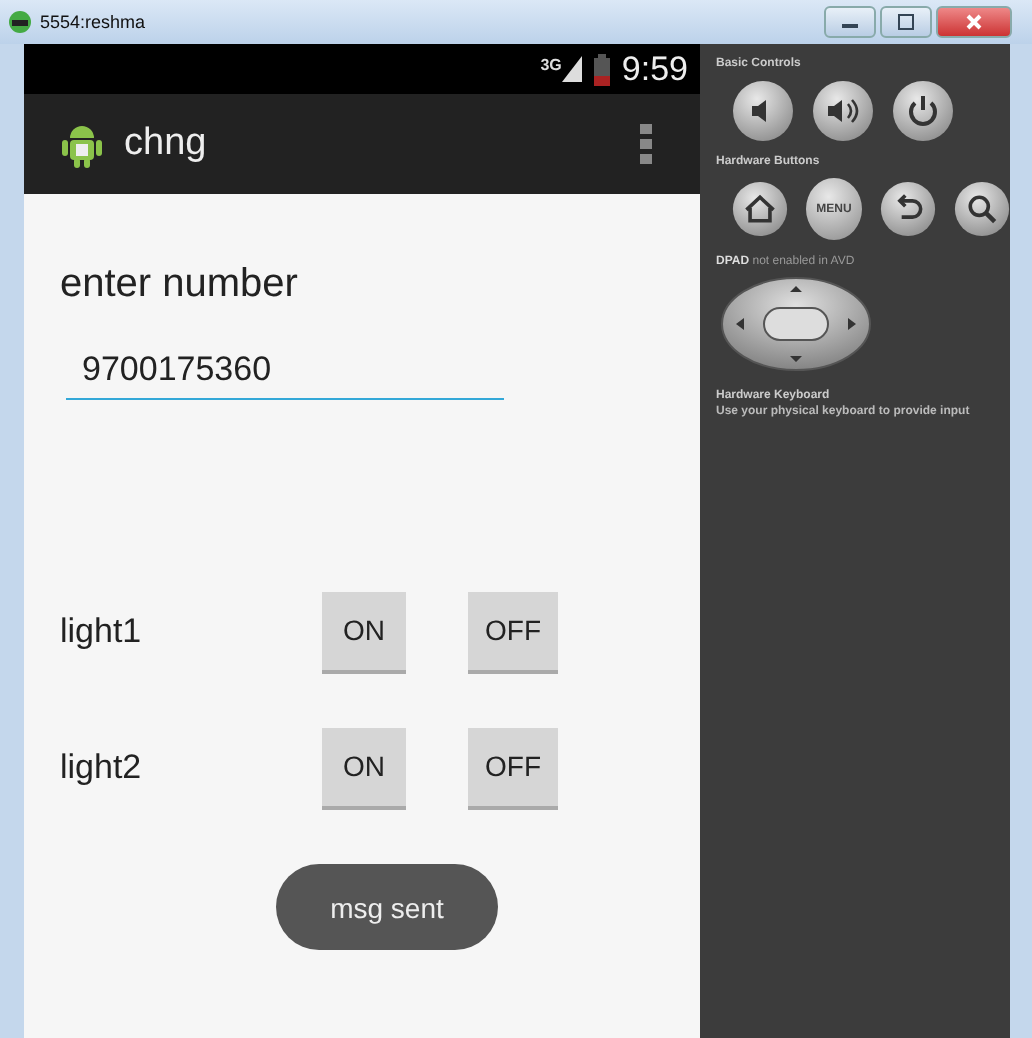 The height and width of the screenshot is (1038, 1032). Describe the element at coordinates (82, 144) in the screenshot. I see `android-icon` at that location.